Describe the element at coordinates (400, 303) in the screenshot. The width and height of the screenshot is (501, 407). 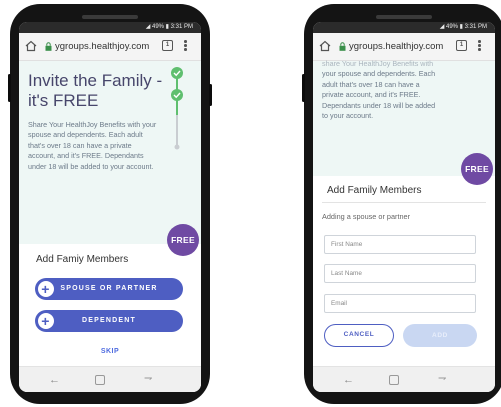
I see `email-field: Email` at that location.